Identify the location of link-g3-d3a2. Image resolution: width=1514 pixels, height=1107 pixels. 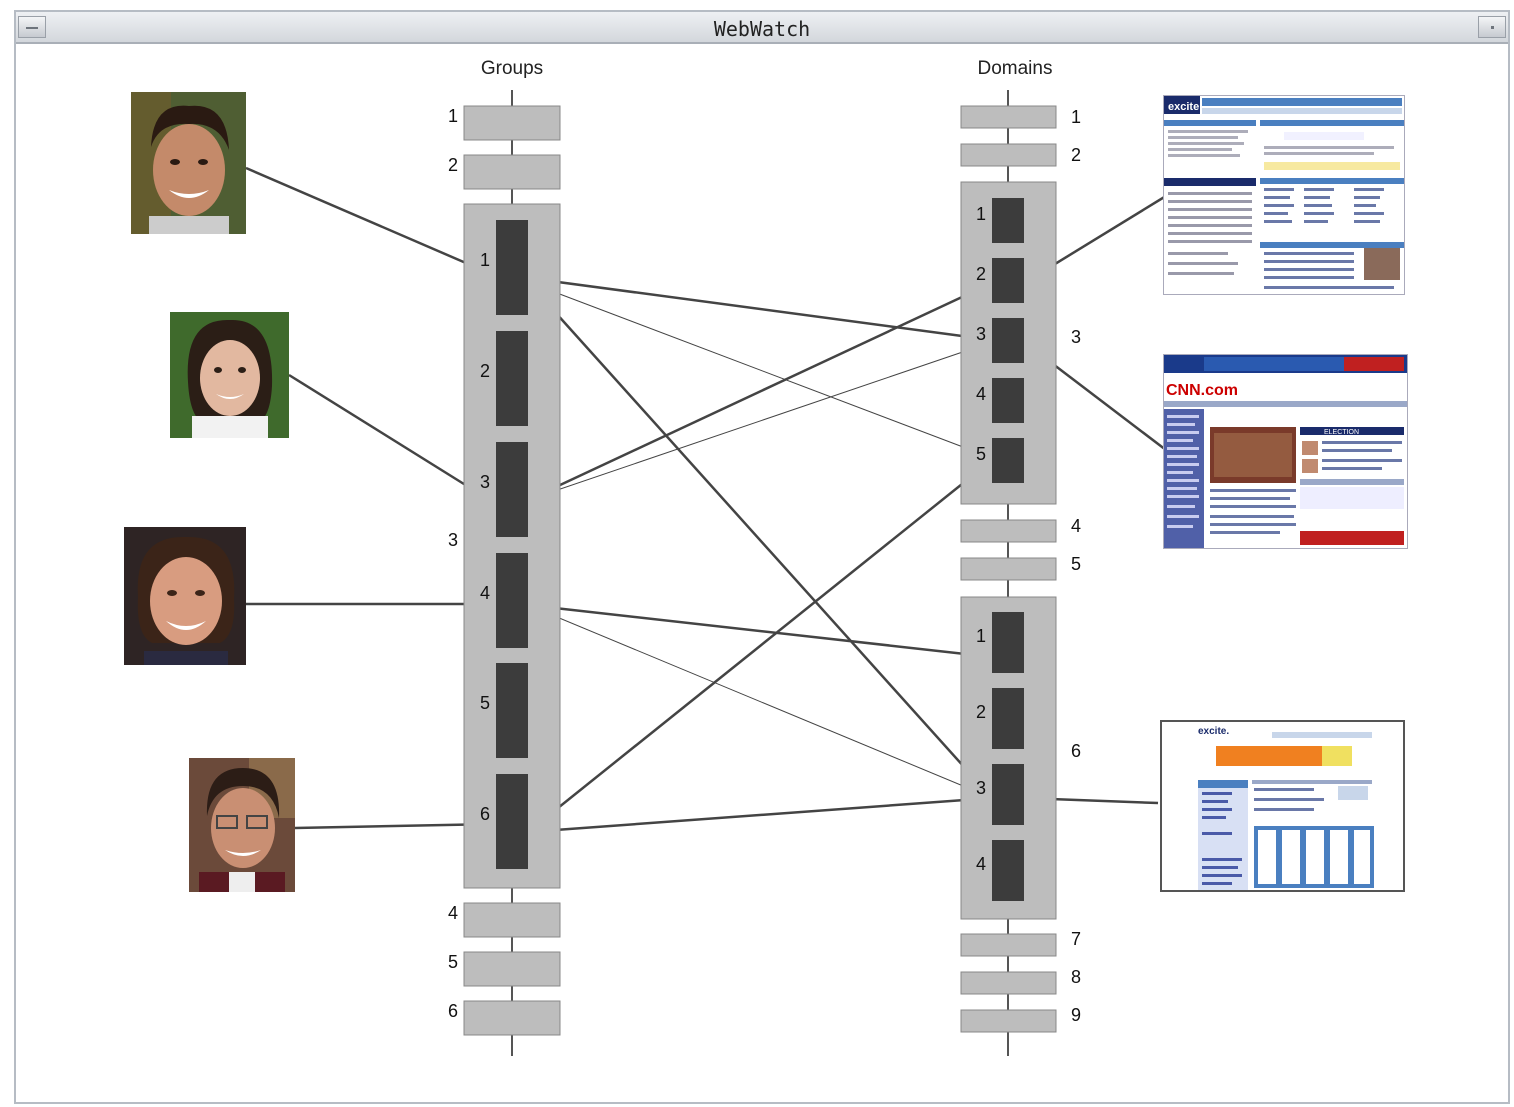
(760, 391).